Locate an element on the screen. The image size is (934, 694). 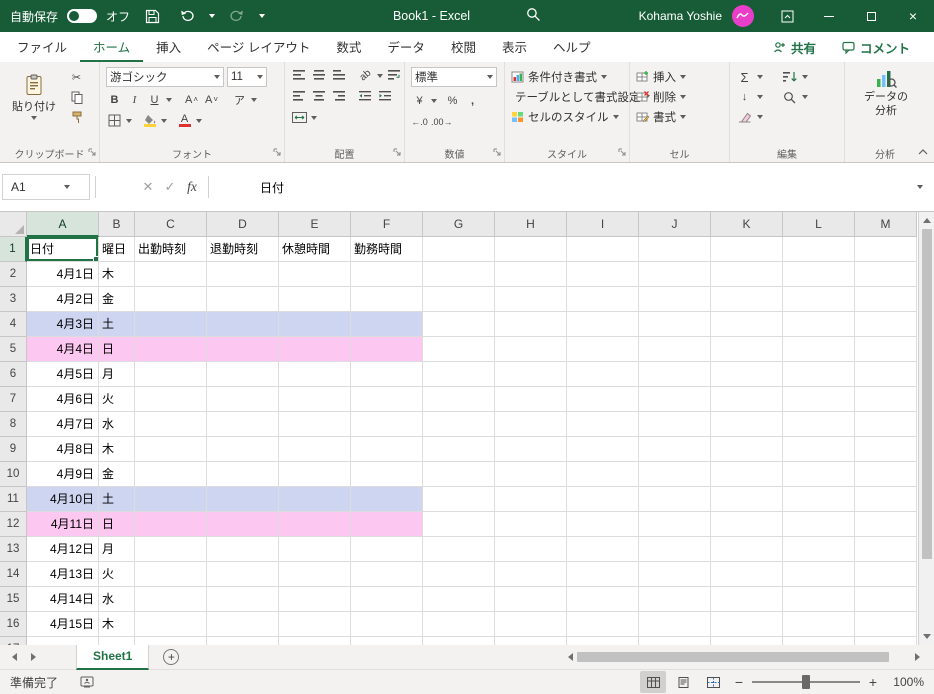
cell-A6: 4月5日 is located at coordinates (63, 374).